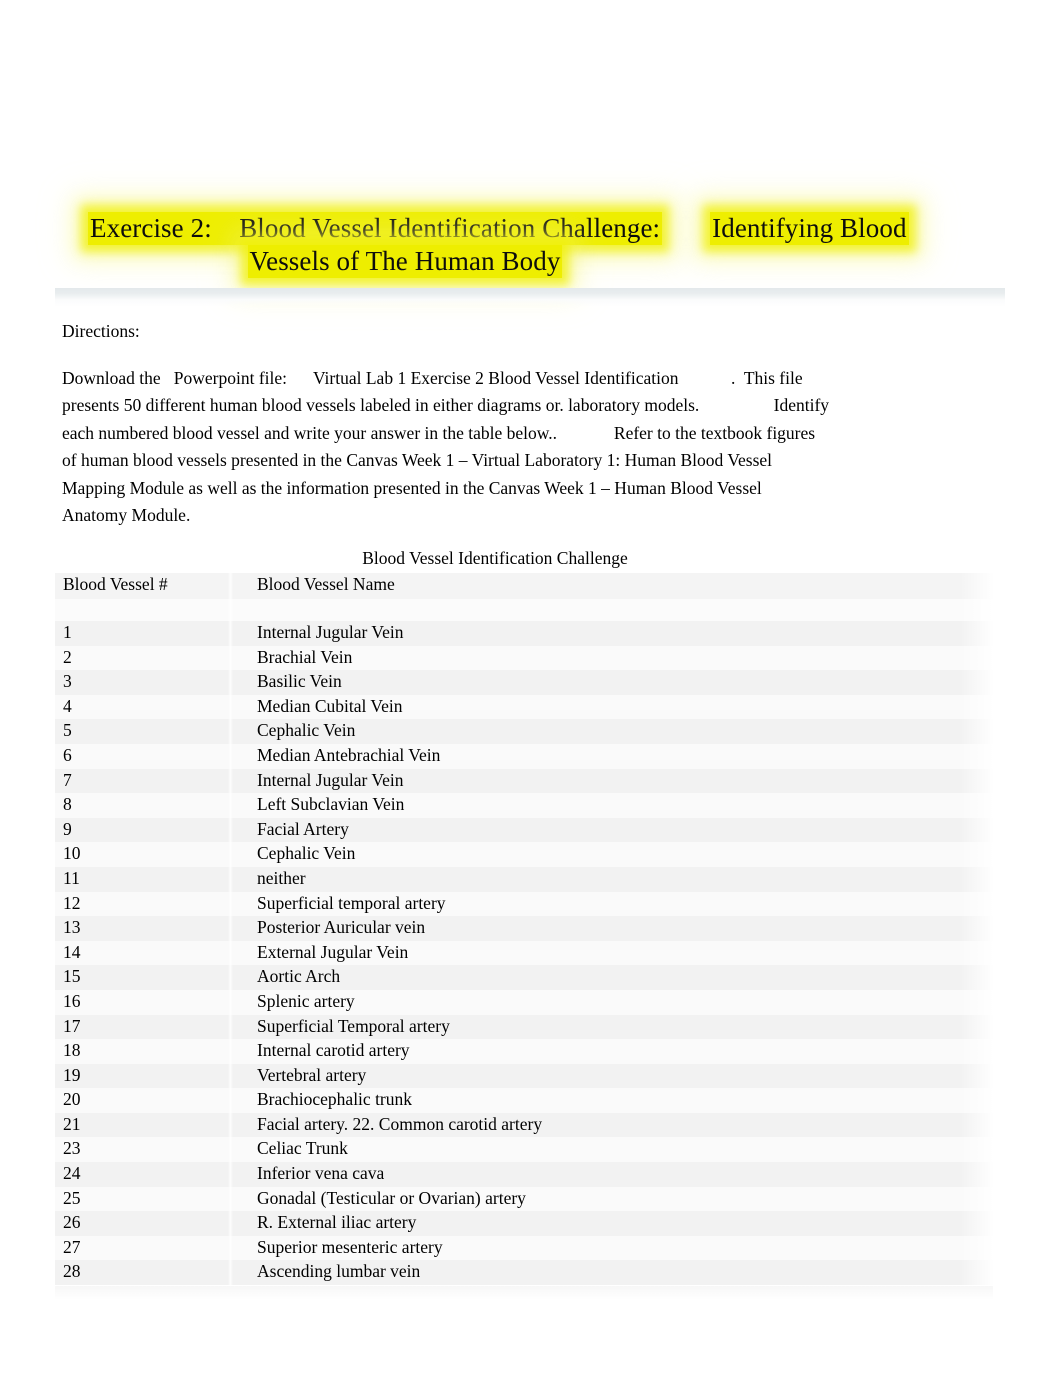 The height and width of the screenshot is (1376, 1062). I want to click on cell-vessel-name: Internal carotid artery, so click(613, 1051).